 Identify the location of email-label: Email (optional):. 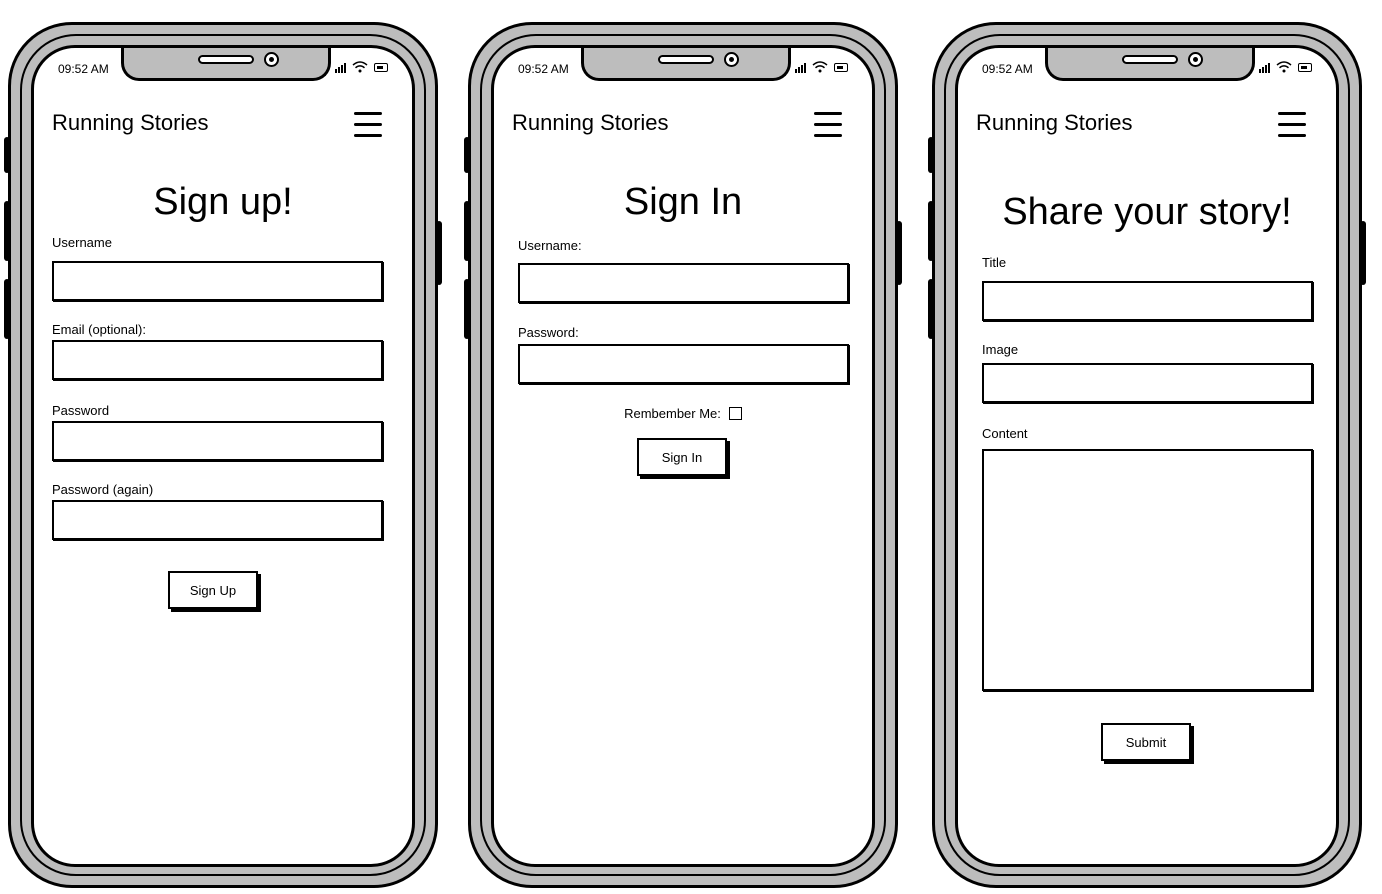
(99, 329).